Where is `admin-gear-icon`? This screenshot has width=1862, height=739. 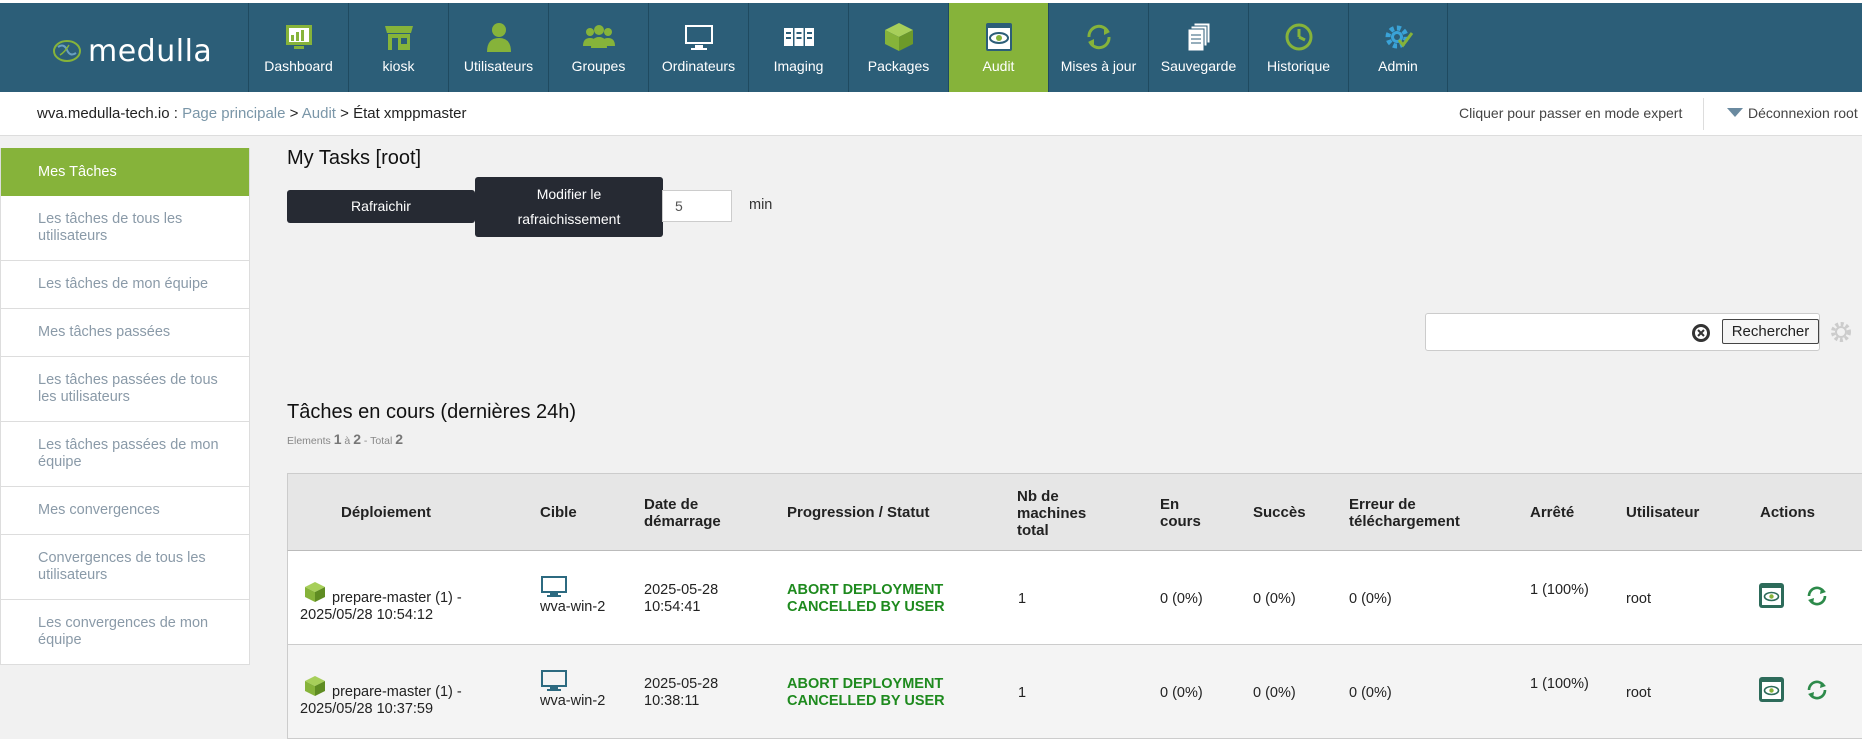 admin-gear-icon is located at coordinates (1399, 37).